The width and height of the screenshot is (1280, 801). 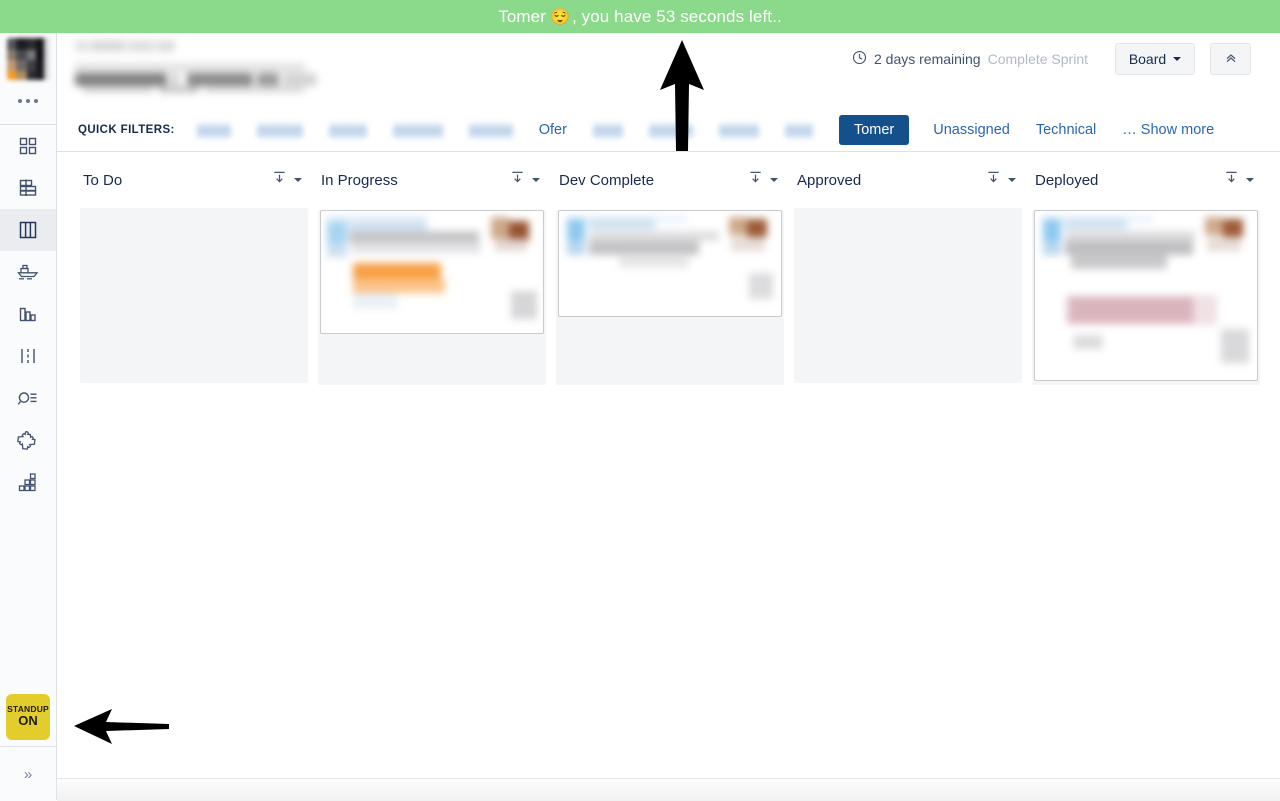 I want to click on double-chevron-right-icon: », so click(x=28, y=774).